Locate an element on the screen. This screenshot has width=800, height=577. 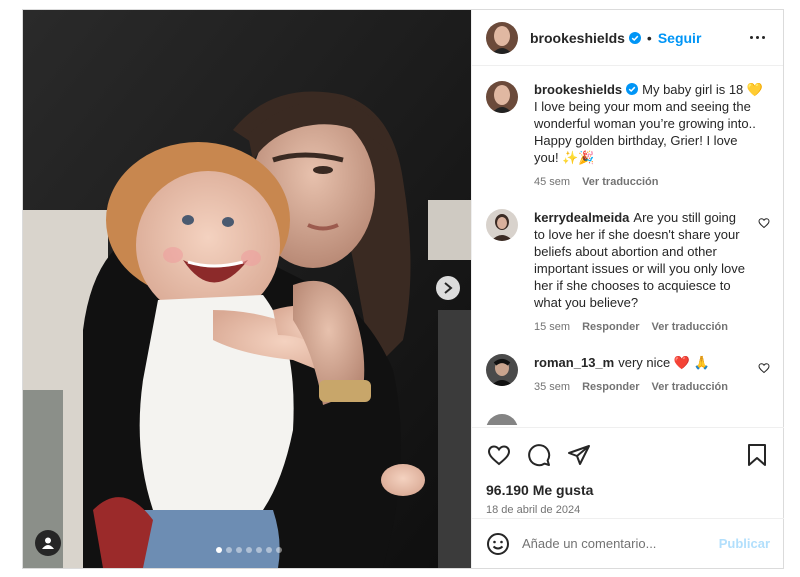
heart-icon is located at coordinates (499, 455).